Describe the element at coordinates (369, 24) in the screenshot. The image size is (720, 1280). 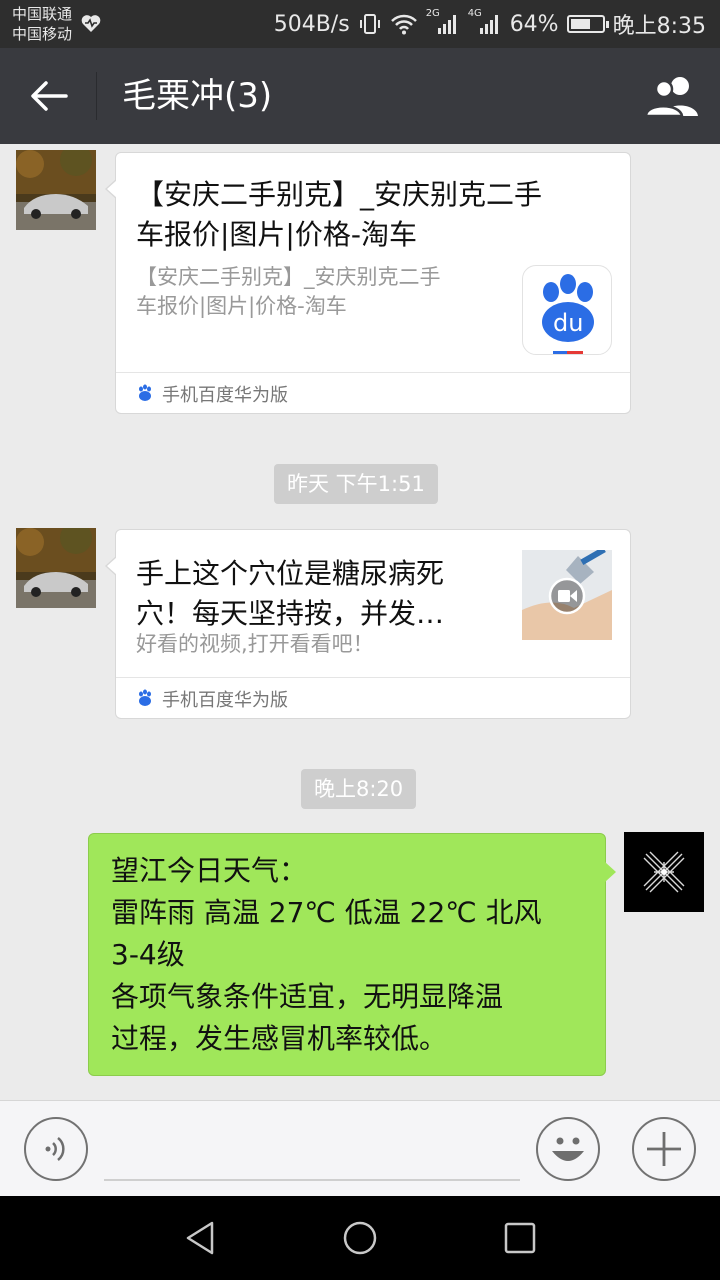
I see `vibrate-icon` at that location.